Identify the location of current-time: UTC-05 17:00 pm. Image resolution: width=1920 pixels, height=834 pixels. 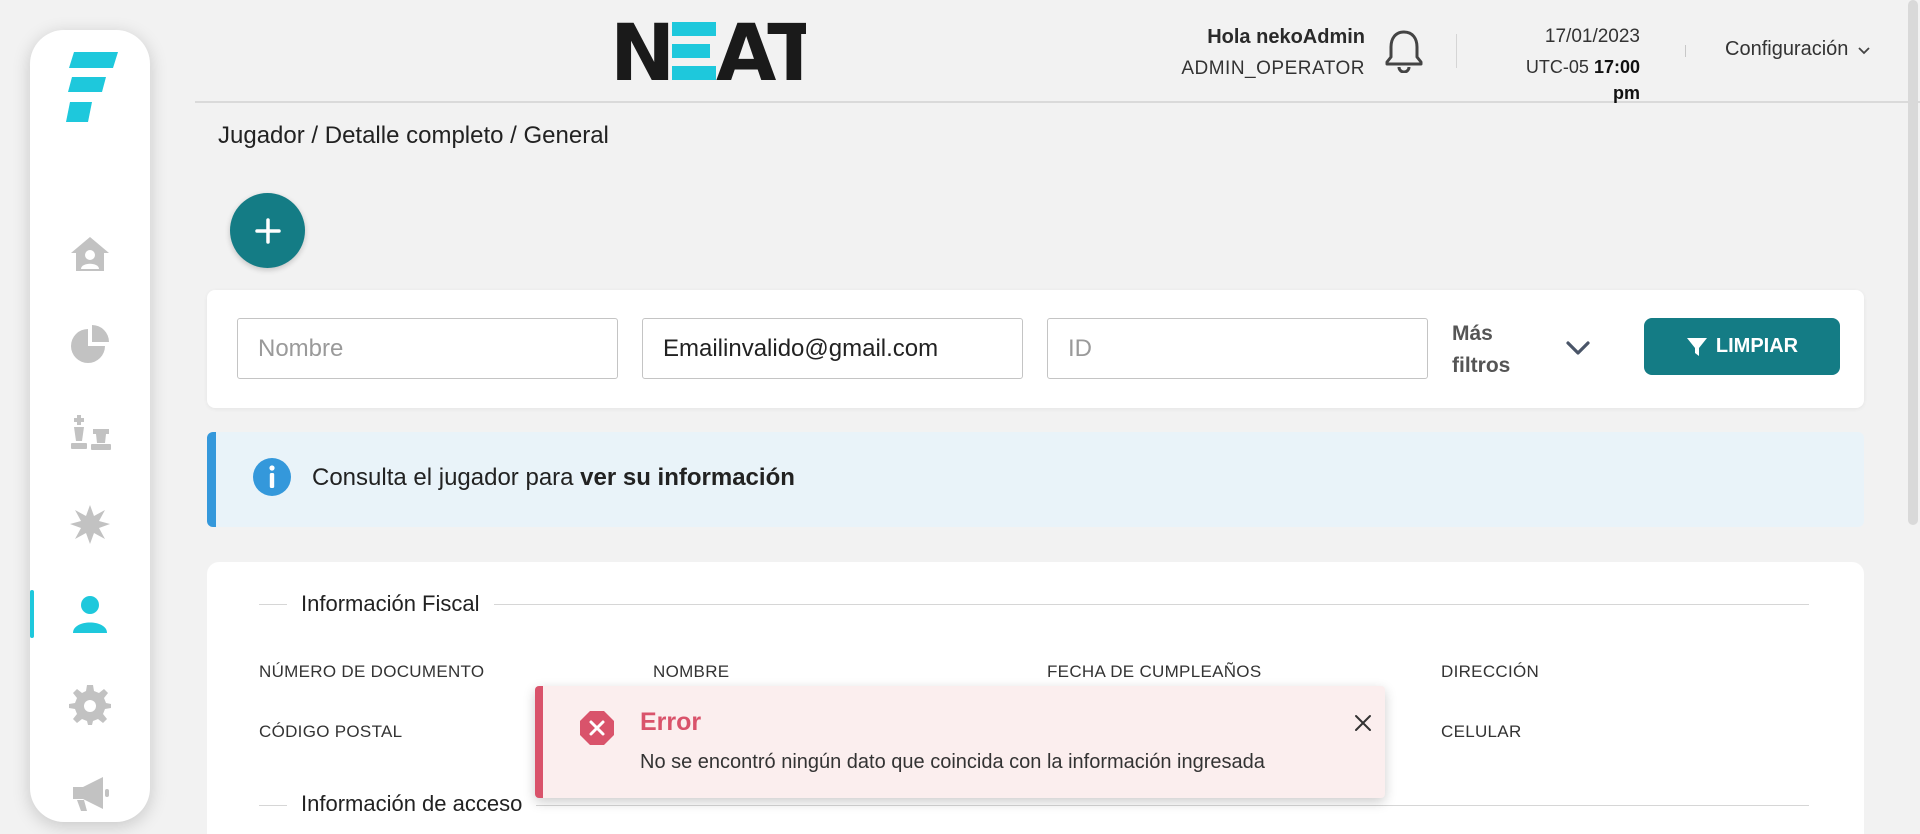
(1567, 80).